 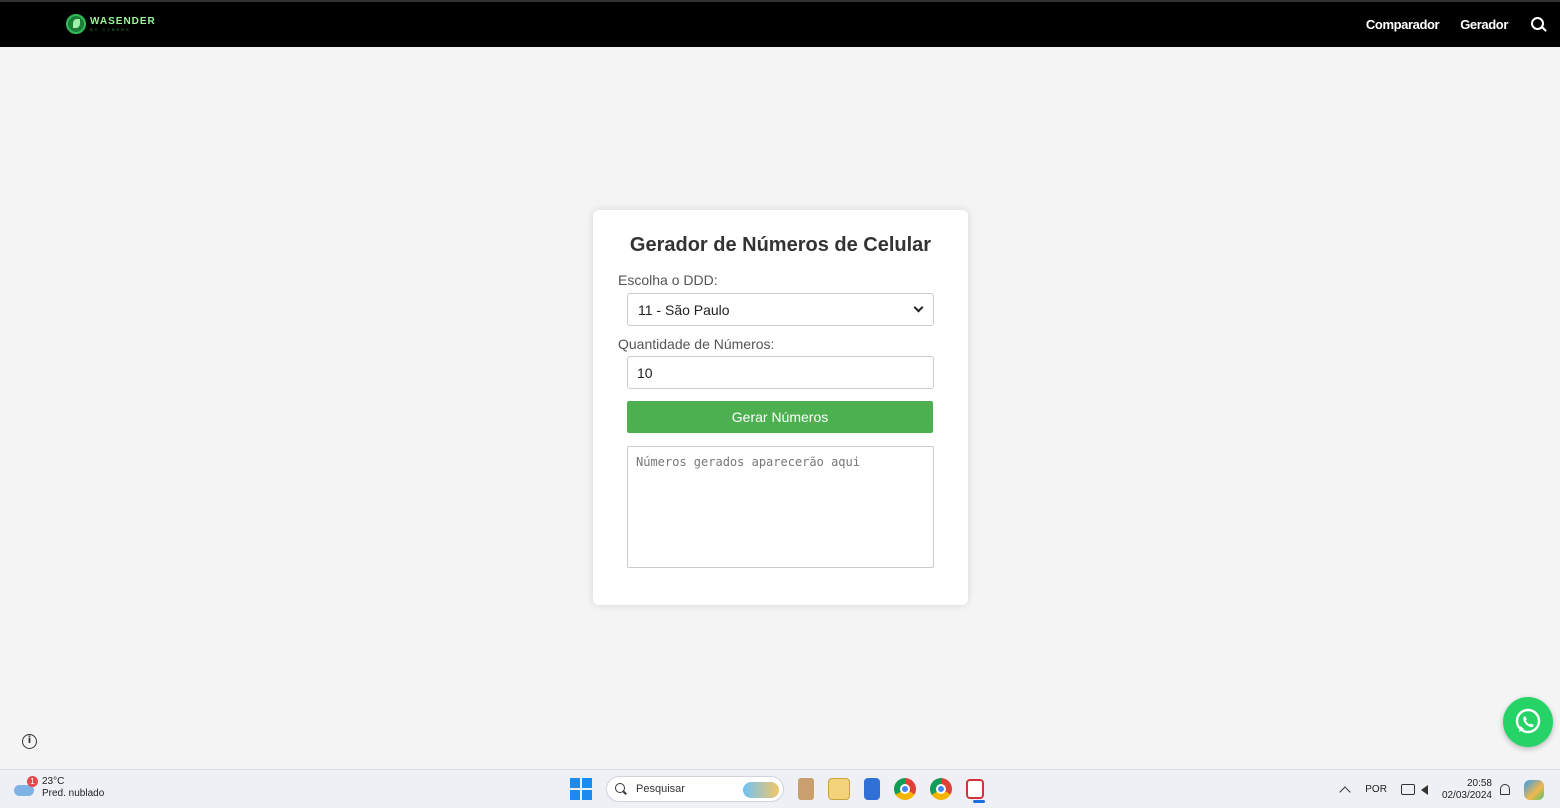 I want to click on logo-name: WASENDER, so click(x=123, y=21).